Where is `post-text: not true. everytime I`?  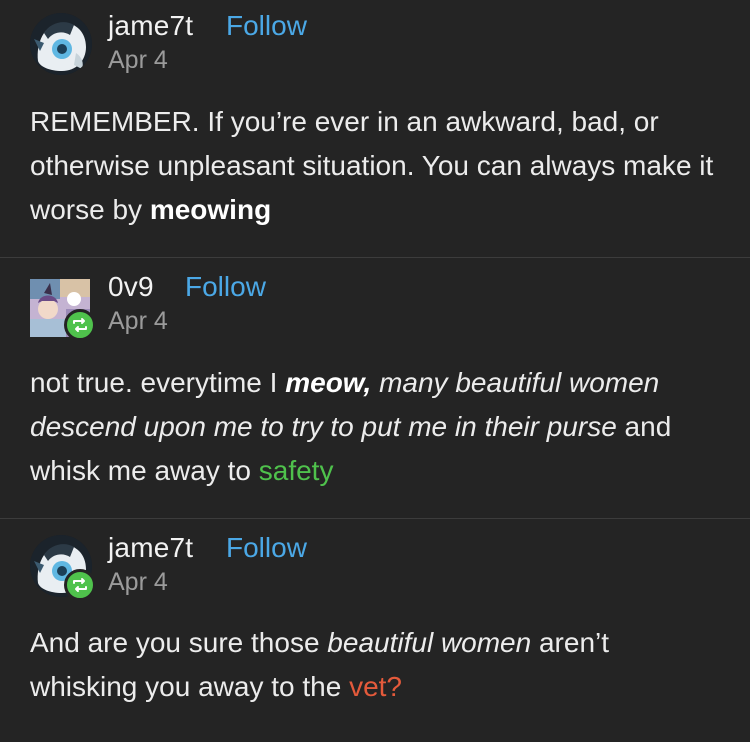
post-text: not true. everytime I is located at coordinates (158, 382).